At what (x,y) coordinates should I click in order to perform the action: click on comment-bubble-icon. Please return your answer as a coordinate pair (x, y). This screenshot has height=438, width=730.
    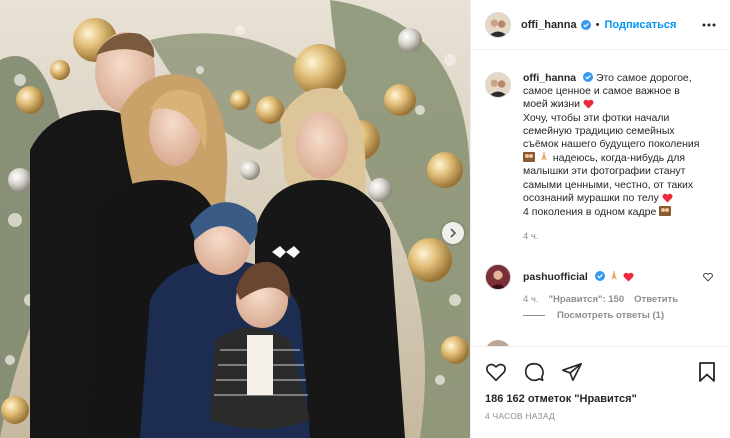
    Looking at the image, I should click on (534, 372).